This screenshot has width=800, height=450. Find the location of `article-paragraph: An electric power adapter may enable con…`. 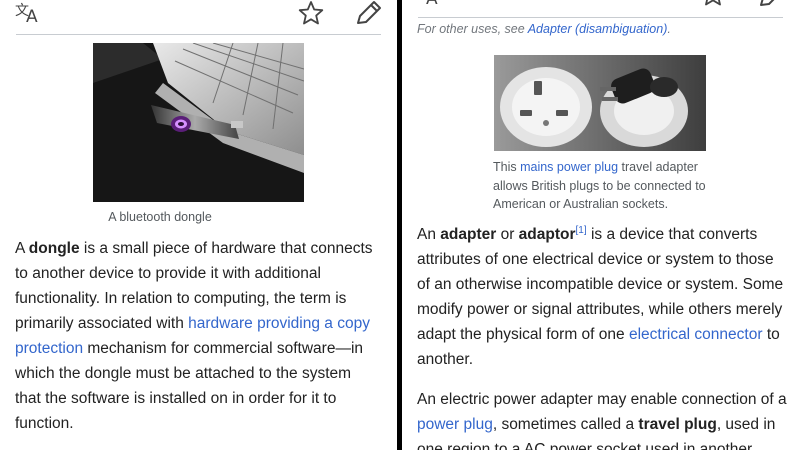

article-paragraph: An electric power adapter may enable con… is located at coordinates (602, 418).